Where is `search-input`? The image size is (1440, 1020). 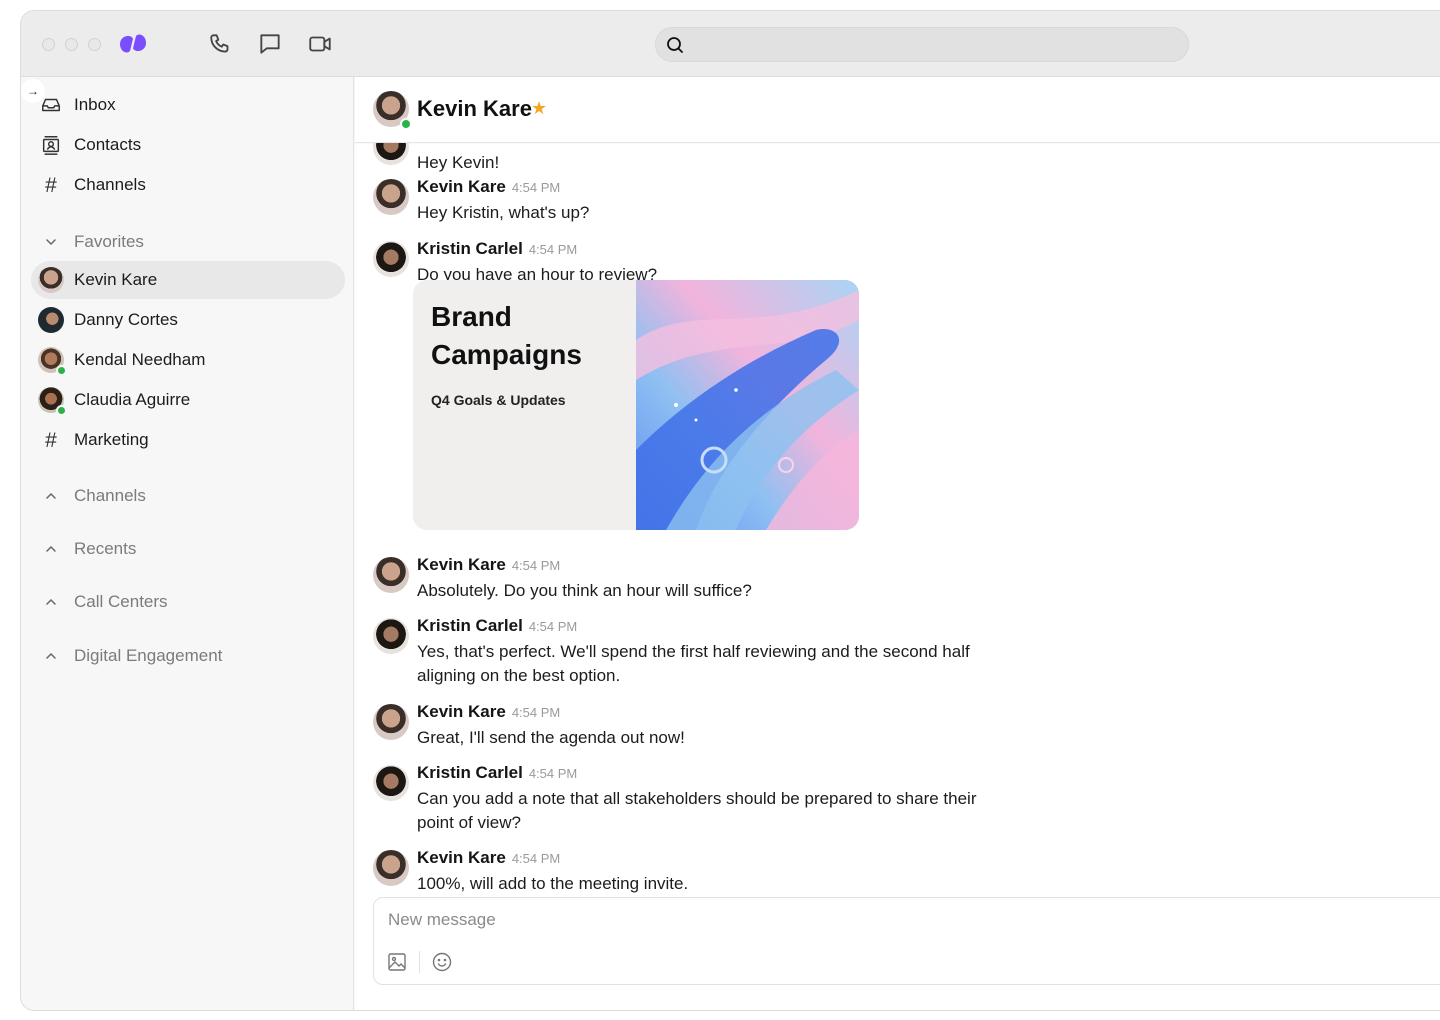
search-input is located at coordinates (936, 44).